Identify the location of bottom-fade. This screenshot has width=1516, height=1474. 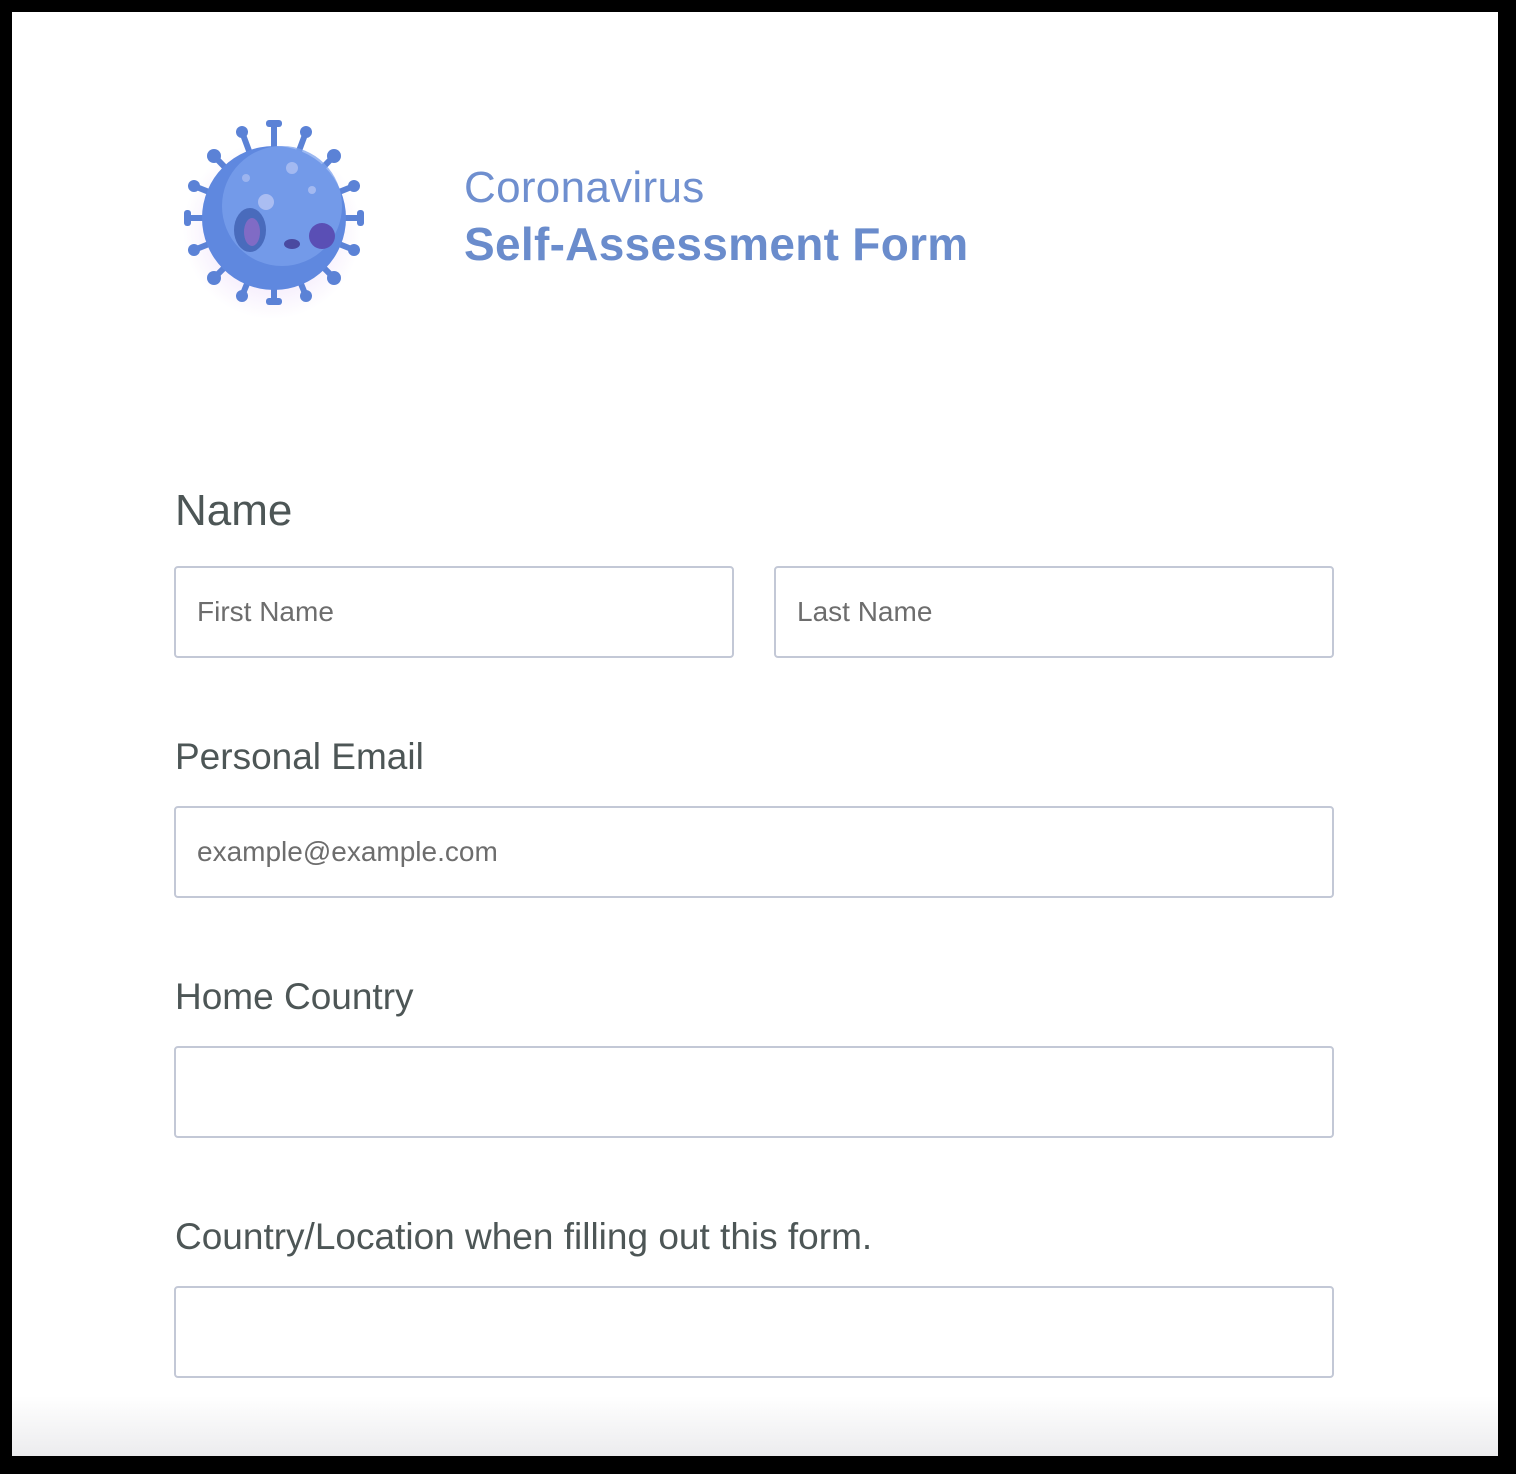
(755, 1426).